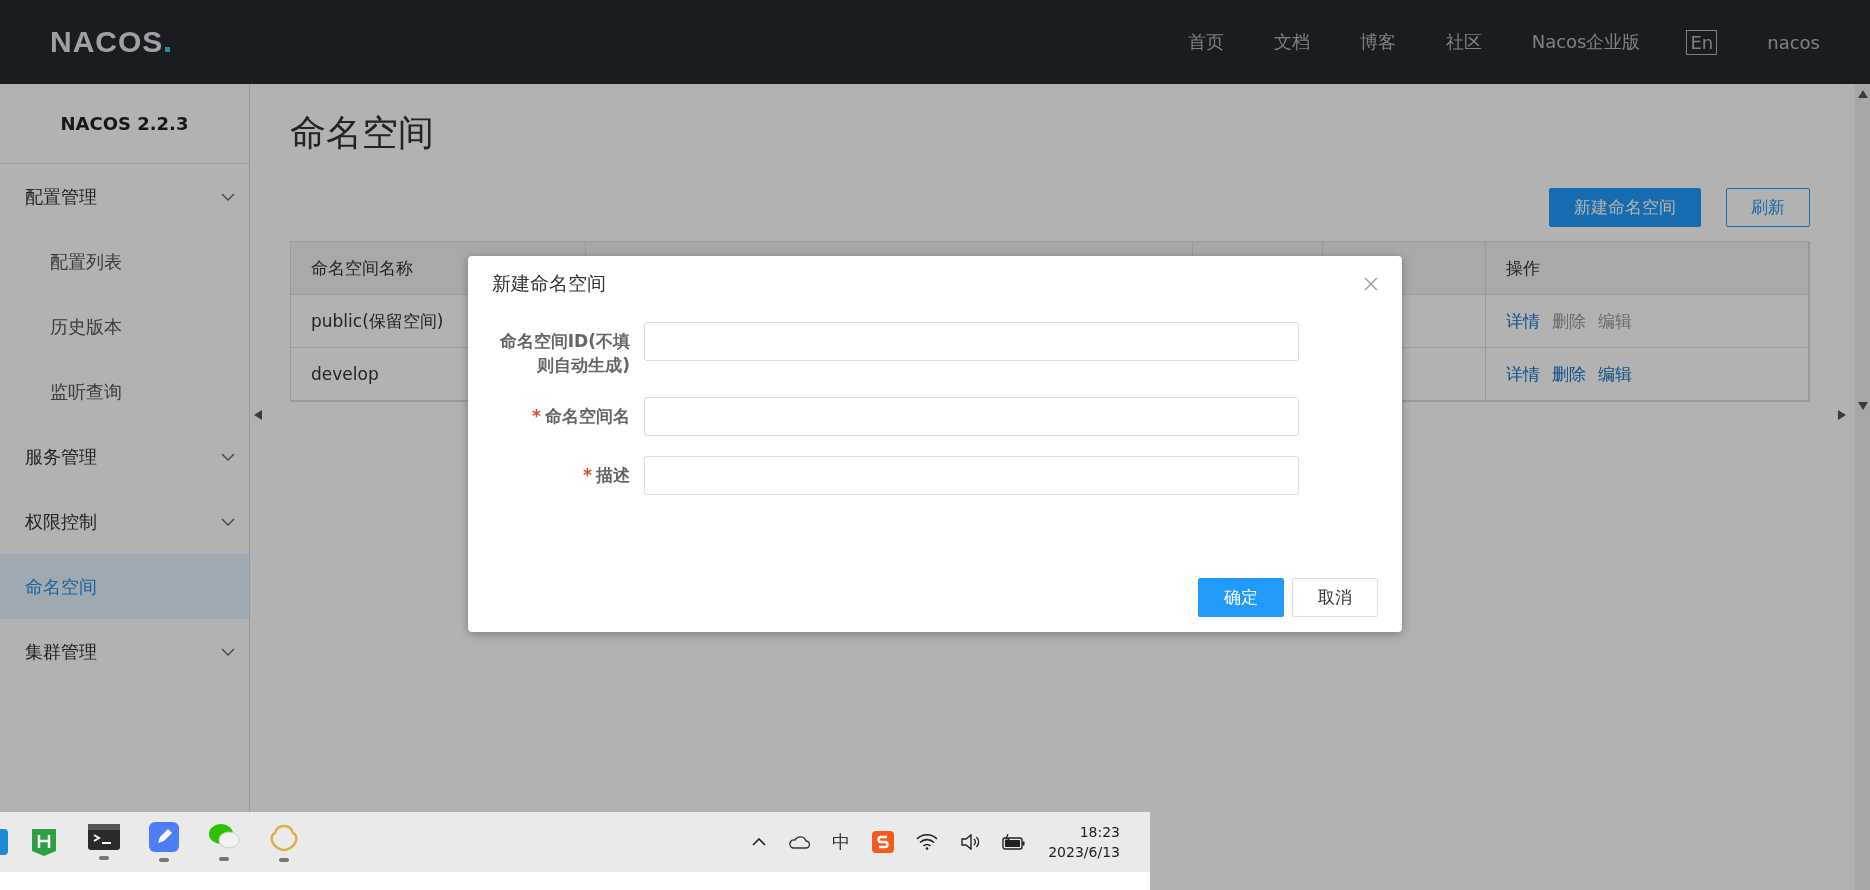  I want to click on sidebar-item: 权限控制, so click(124, 521).